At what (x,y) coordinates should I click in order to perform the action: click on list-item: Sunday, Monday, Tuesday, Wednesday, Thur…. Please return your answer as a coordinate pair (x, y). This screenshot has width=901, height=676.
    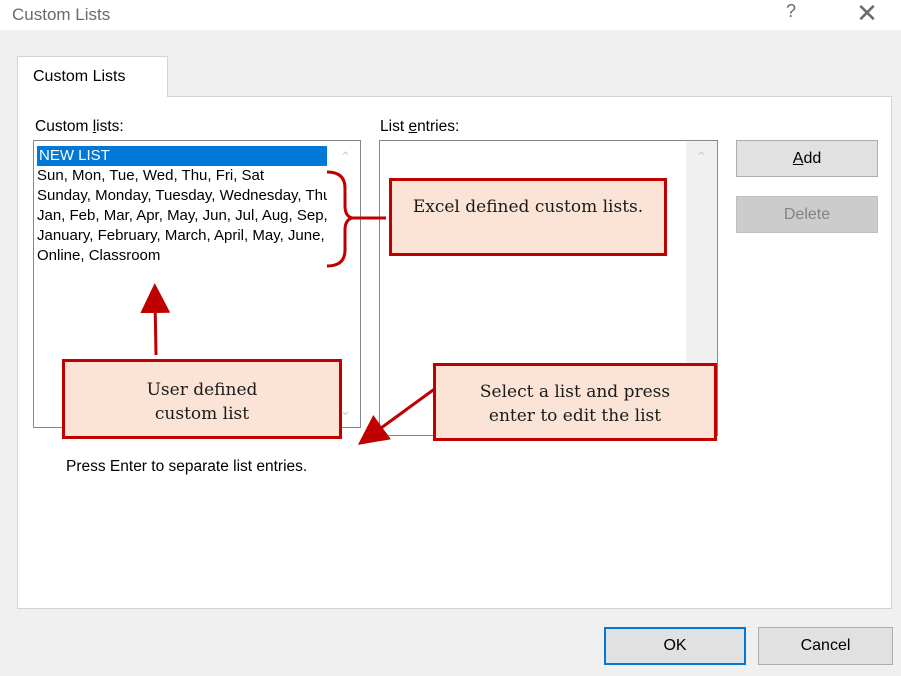
    Looking at the image, I should click on (182, 196).